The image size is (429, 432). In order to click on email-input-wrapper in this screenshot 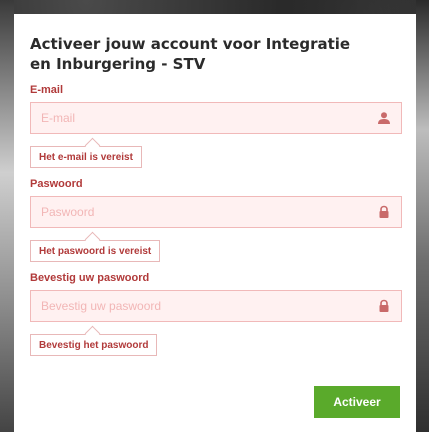, I will do `click(216, 118)`.